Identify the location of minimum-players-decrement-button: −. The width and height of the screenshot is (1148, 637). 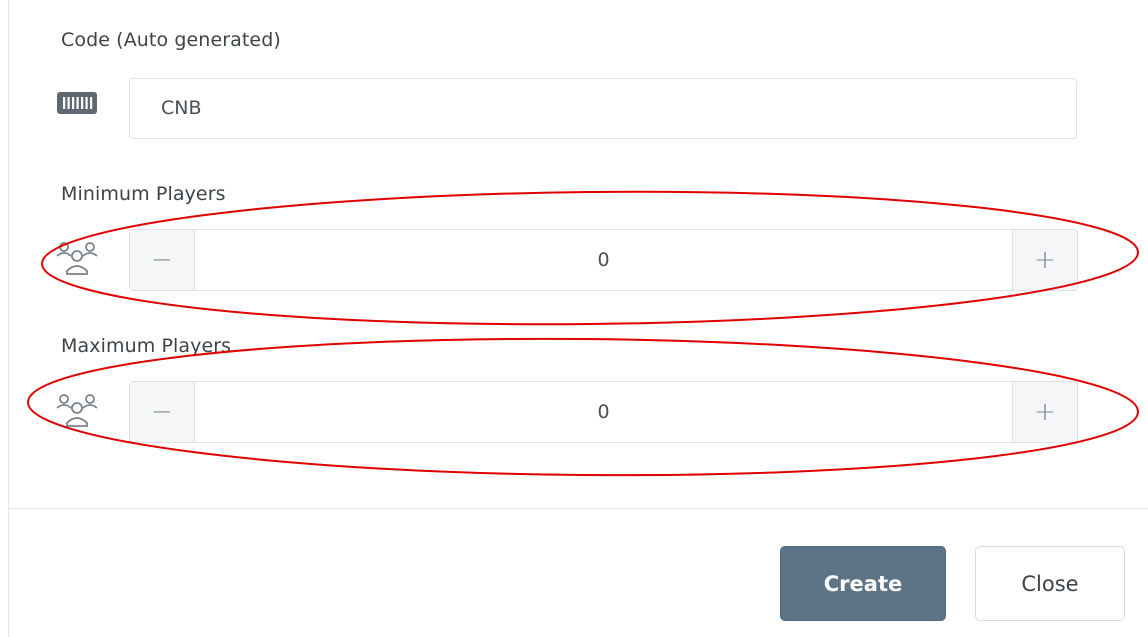
(162, 260).